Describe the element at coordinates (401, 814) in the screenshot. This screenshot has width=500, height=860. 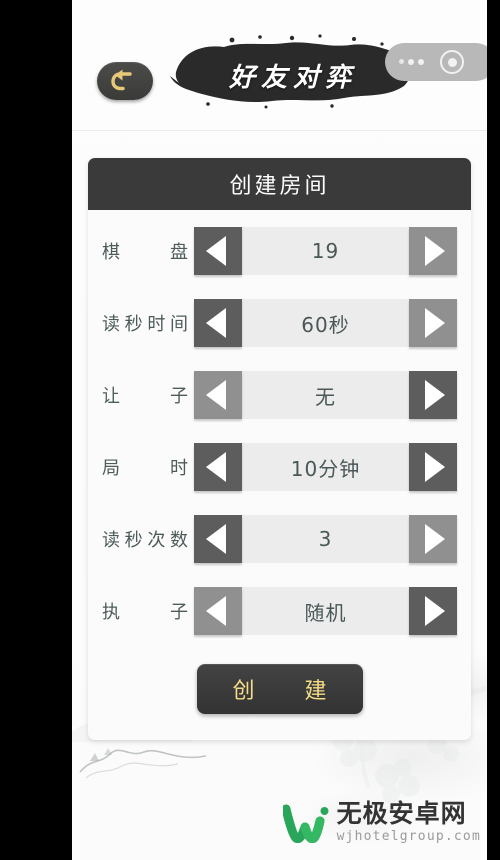
I see `watermark-name: 无极安卓网` at that location.